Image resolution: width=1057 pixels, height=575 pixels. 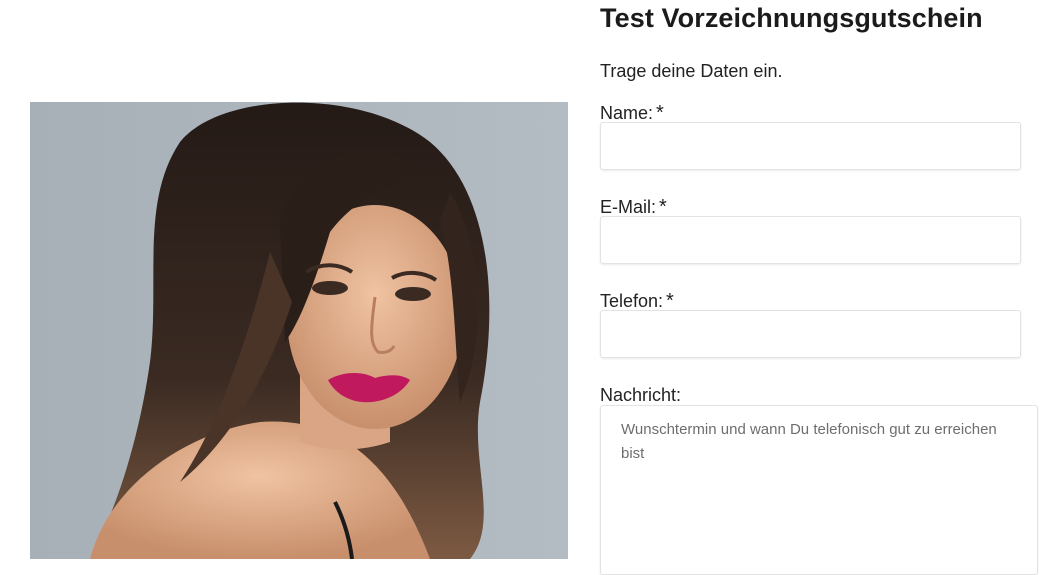 What do you see at coordinates (810, 146) in the screenshot?
I see `name-field` at bounding box center [810, 146].